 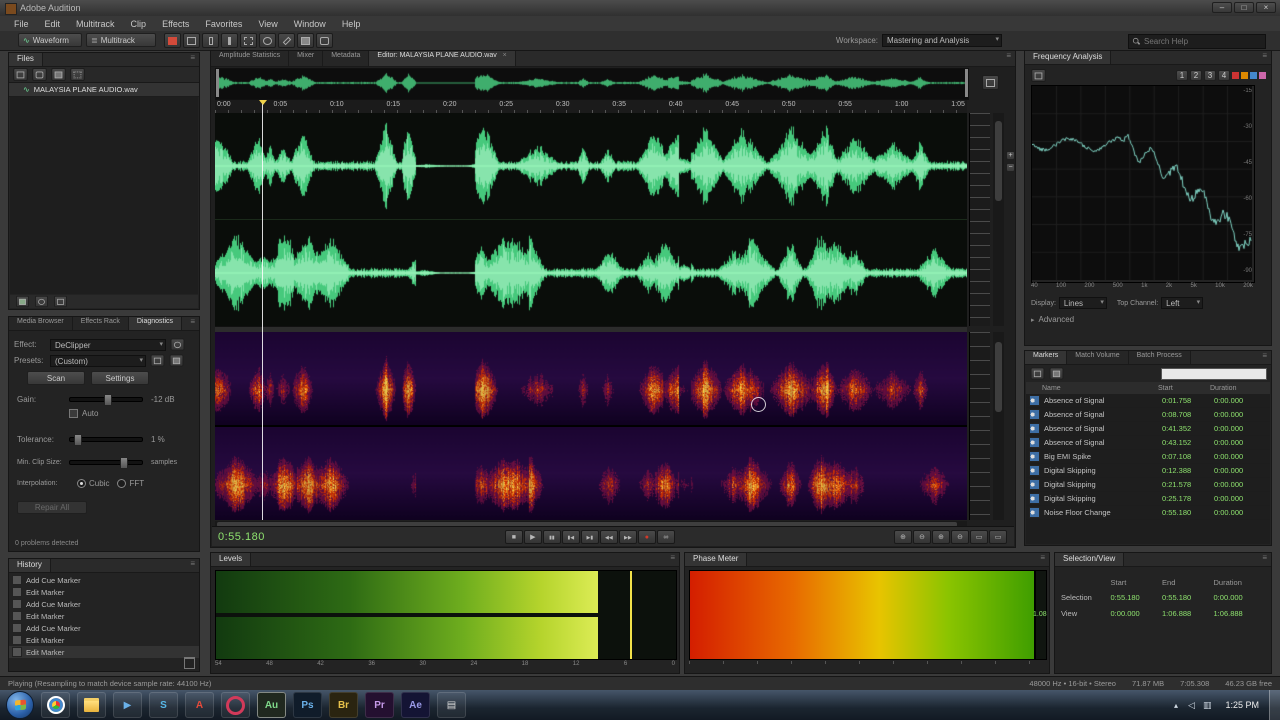 What do you see at coordinates (1222, 7) in the screenshot?
I see `minimize-button: –` at bounding box center [1222, 7].